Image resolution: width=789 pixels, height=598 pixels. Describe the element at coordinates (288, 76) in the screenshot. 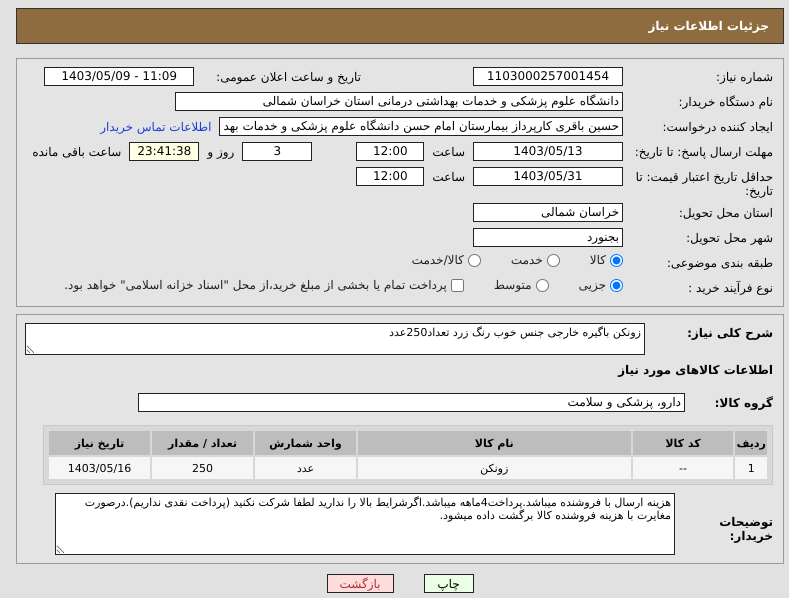

I see `field-label: تاریخ و ساعت اعلان عمومی:` at that location.